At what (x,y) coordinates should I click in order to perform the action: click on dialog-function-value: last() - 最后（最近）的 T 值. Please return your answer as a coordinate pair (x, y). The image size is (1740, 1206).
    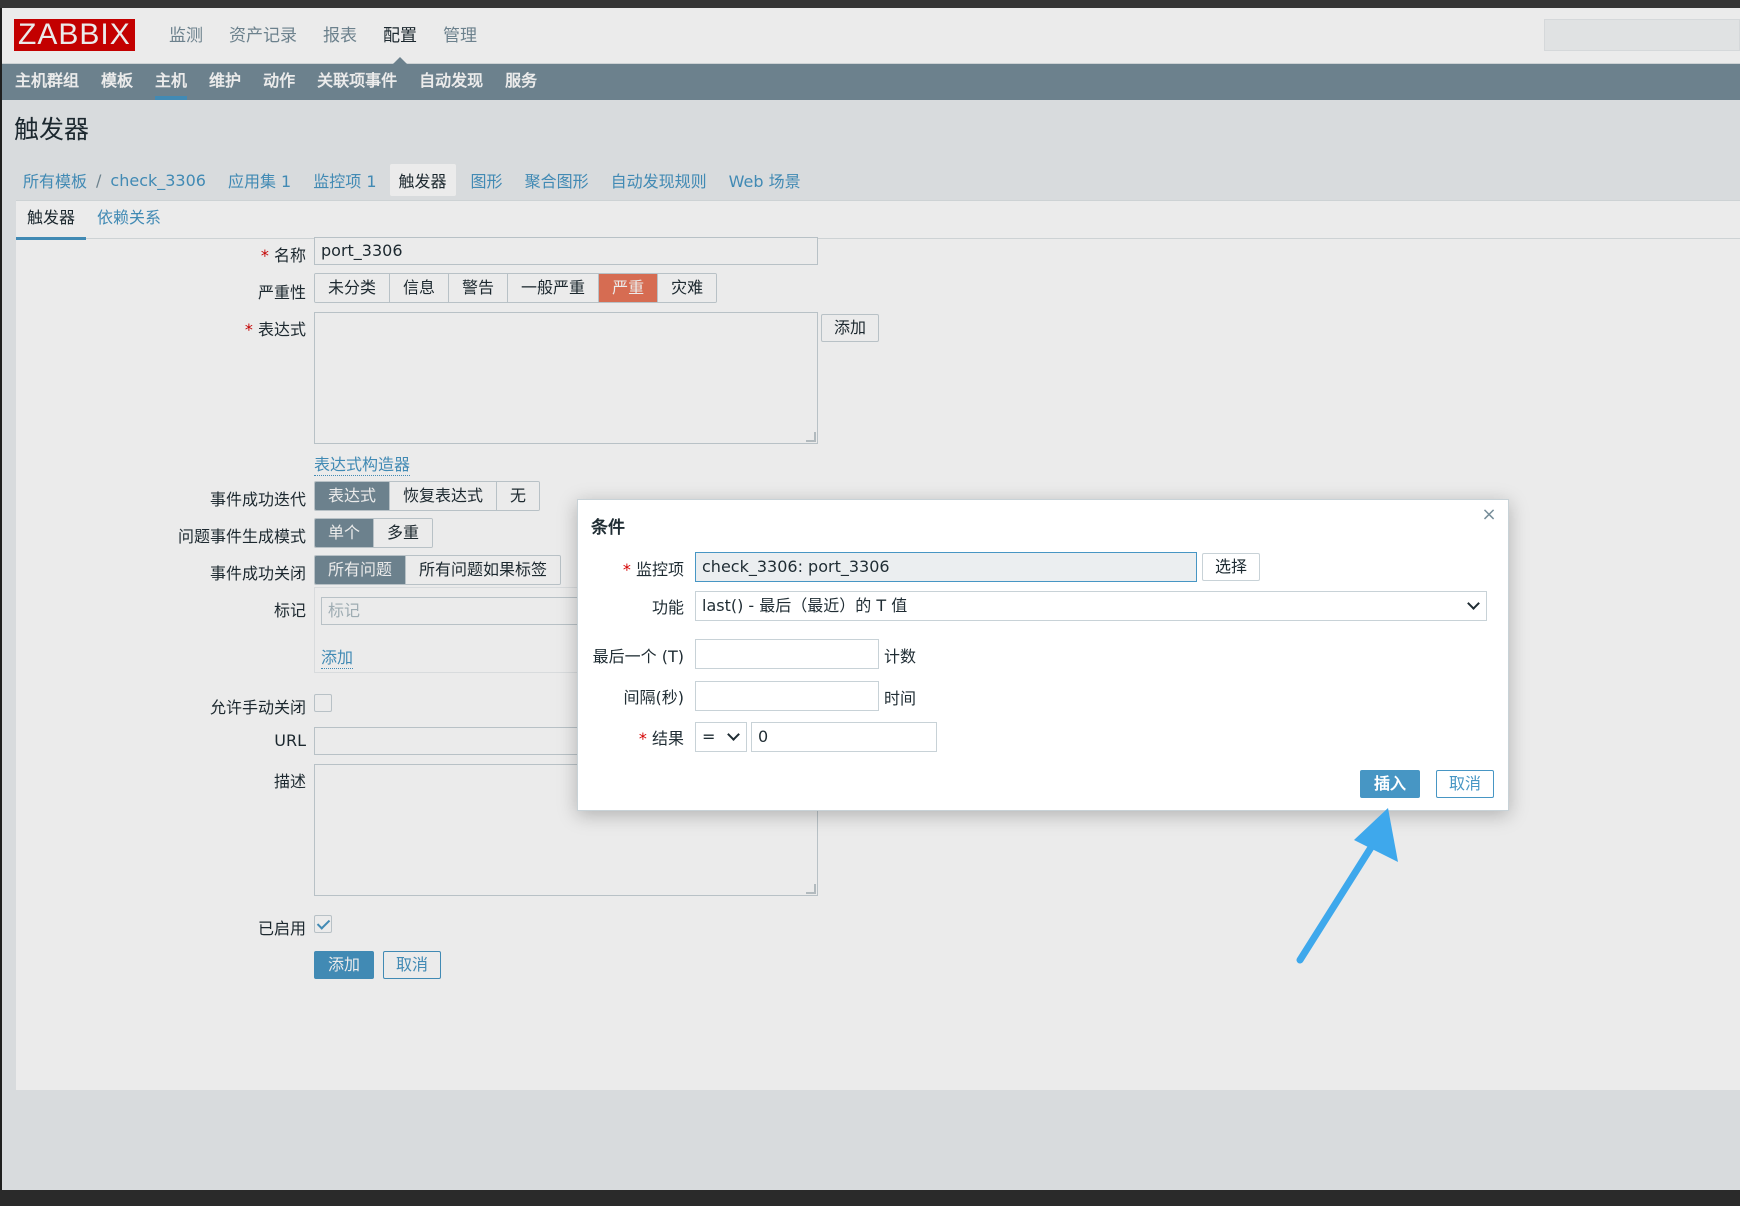
    Looking at the image, I should click on (805, 605).